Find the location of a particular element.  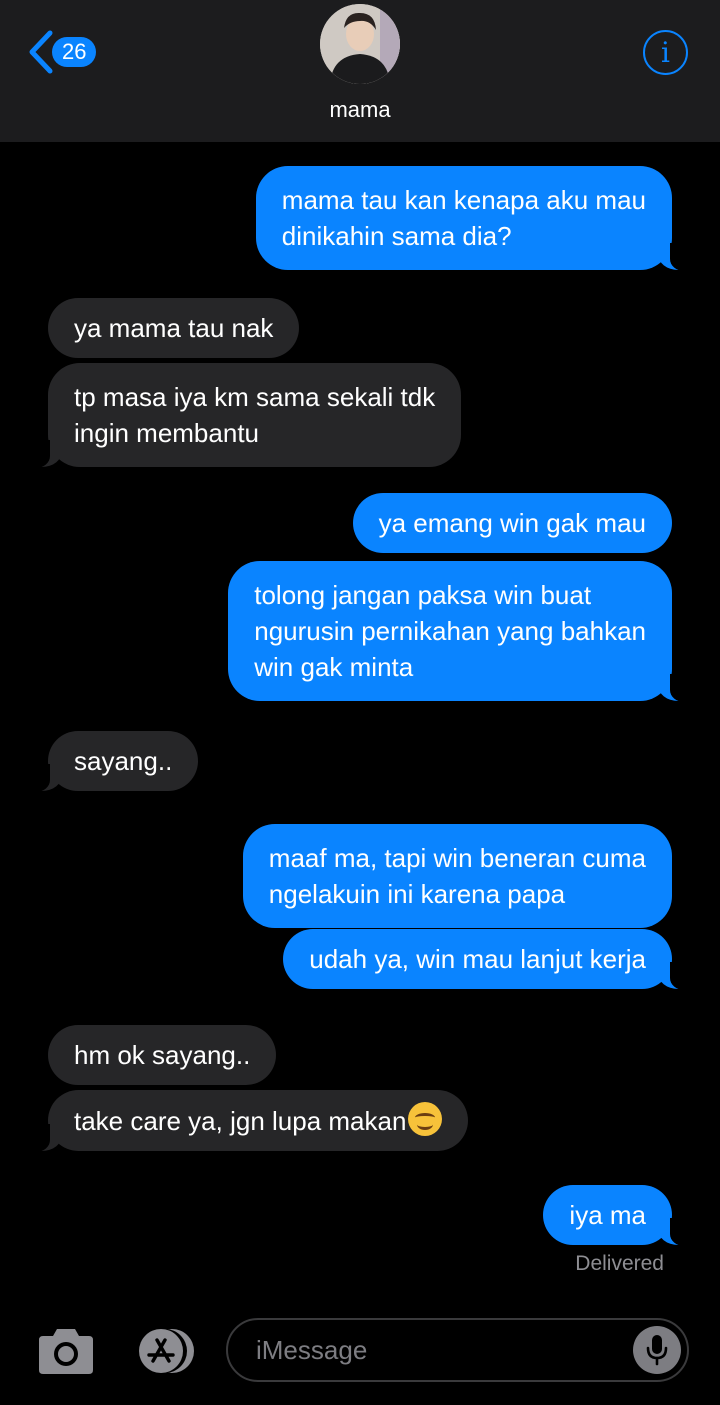

message-text: ya mama tau nak is located at coordinates (174, 328).